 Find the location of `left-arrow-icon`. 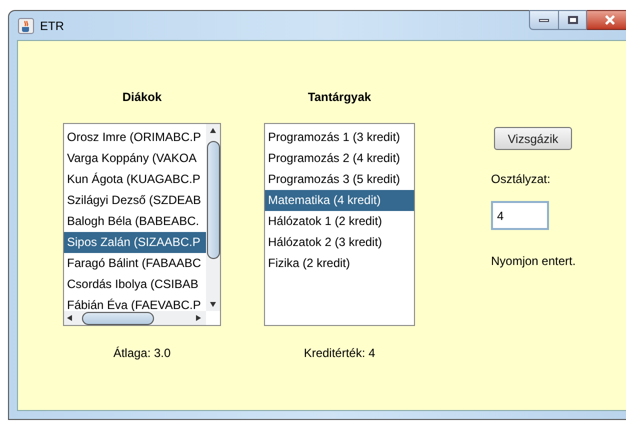

left-arrow-icon is located at coordinates (70, 318).